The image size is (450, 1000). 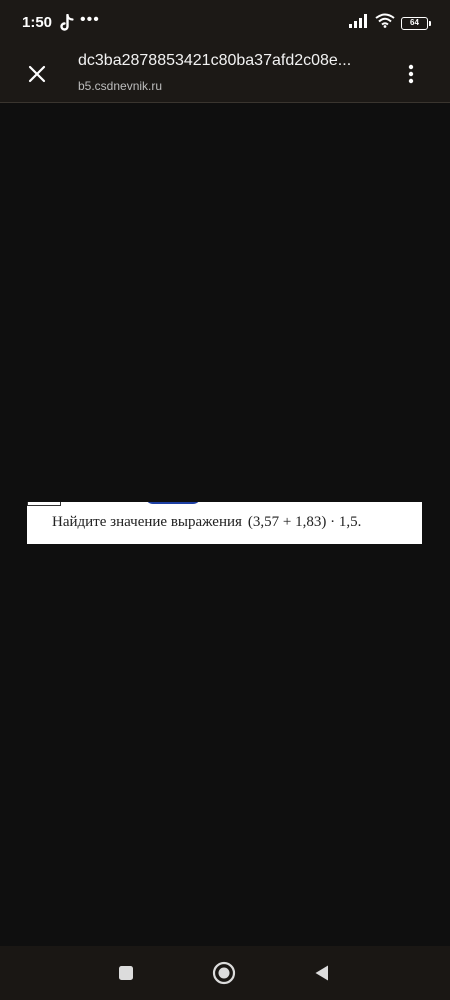 I want to click on more-options-button, so click(x=411, y=74).